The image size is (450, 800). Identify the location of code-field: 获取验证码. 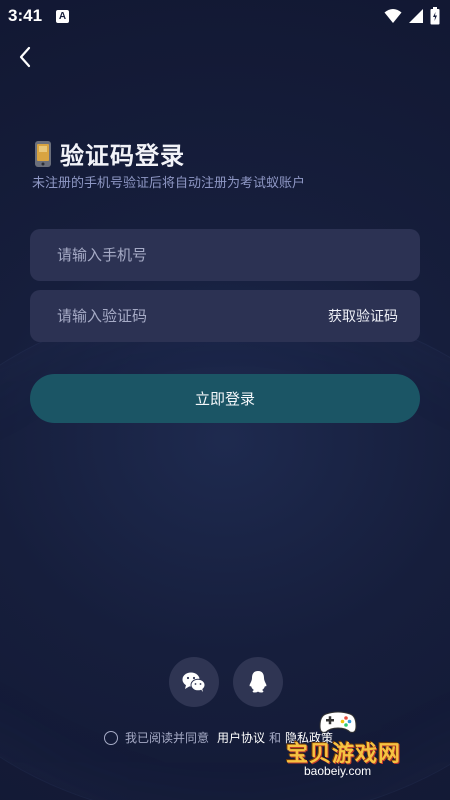
(225, 316).